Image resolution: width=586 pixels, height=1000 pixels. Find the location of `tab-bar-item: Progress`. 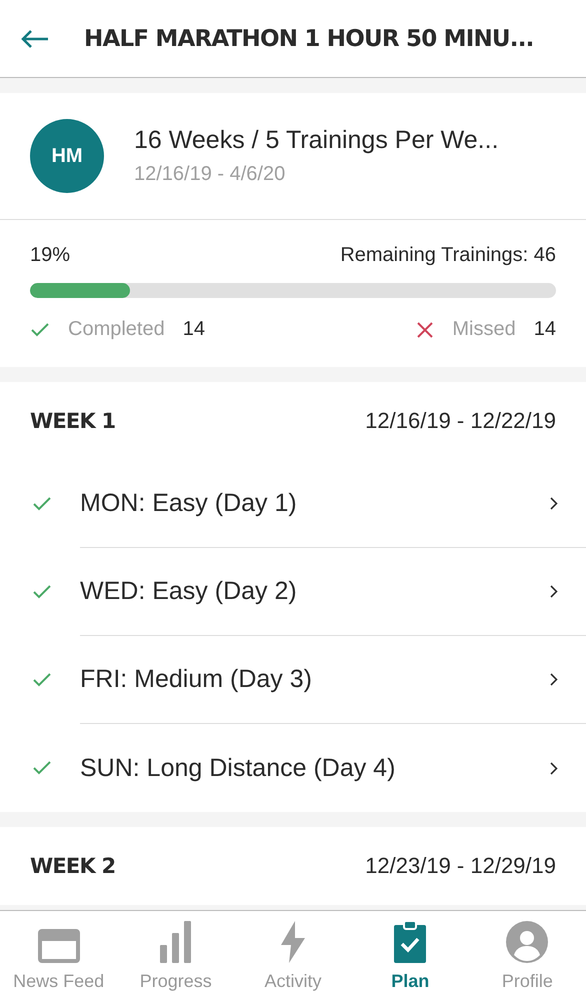

tab-bar-item: Progress is located at coordinates (175, 955).